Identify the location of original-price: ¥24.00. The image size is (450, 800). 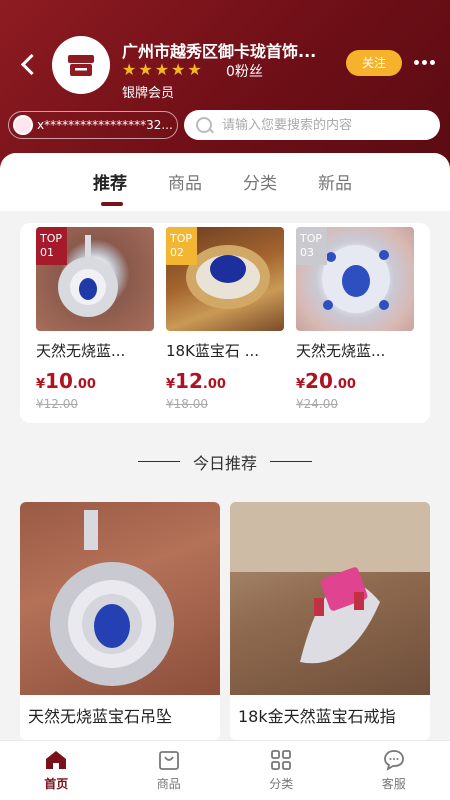
(317, 404).